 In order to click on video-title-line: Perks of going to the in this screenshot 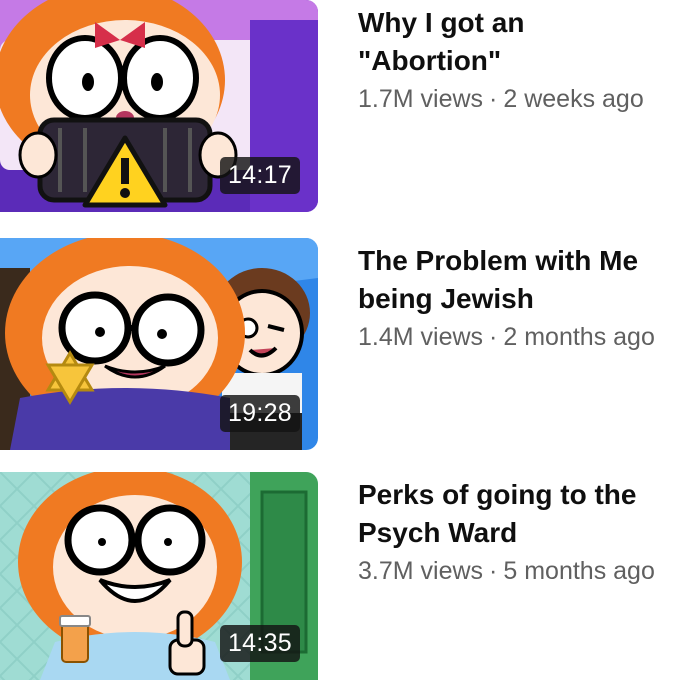, I will do `click(497, 494)`.